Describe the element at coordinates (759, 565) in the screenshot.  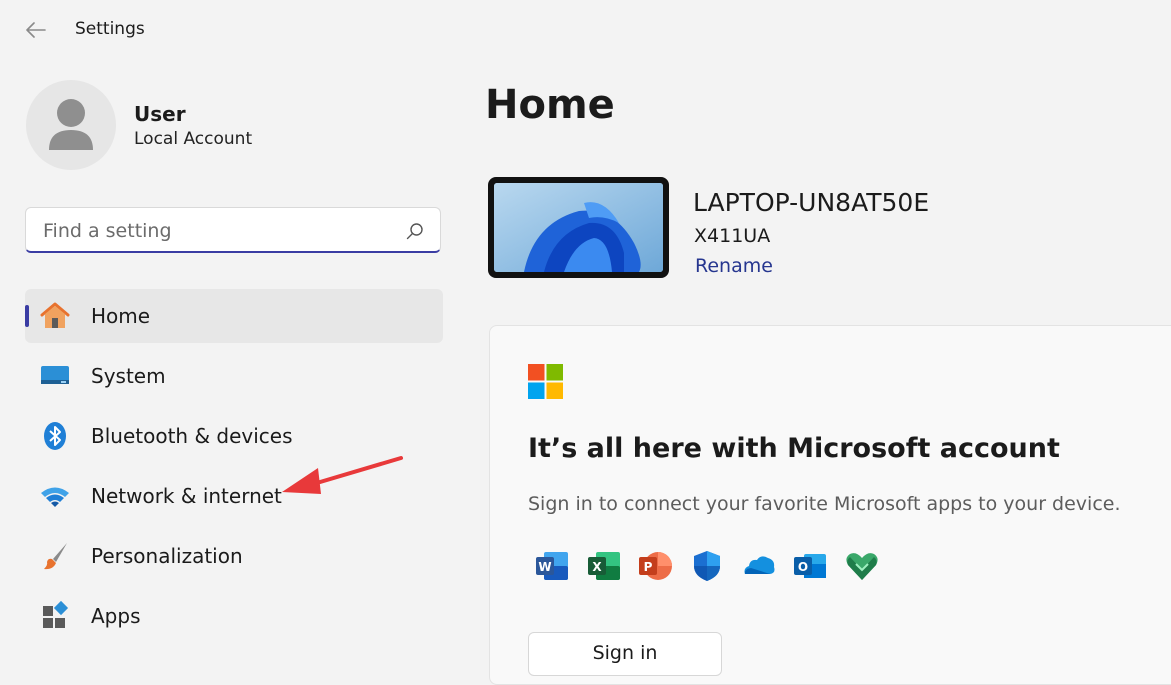
I see `onedrive-icon` at that location.